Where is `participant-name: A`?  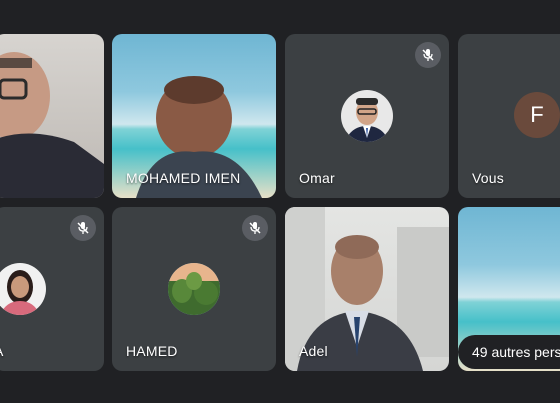 participant-name: A is located at coordinates (2, 351).